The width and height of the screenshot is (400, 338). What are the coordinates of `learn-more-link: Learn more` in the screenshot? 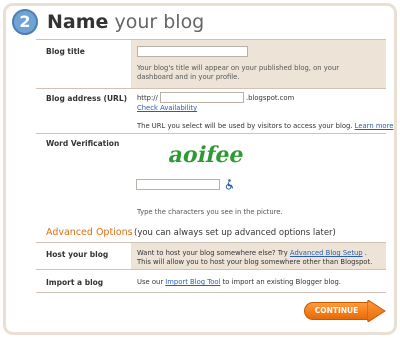 It's located at (374, 126).